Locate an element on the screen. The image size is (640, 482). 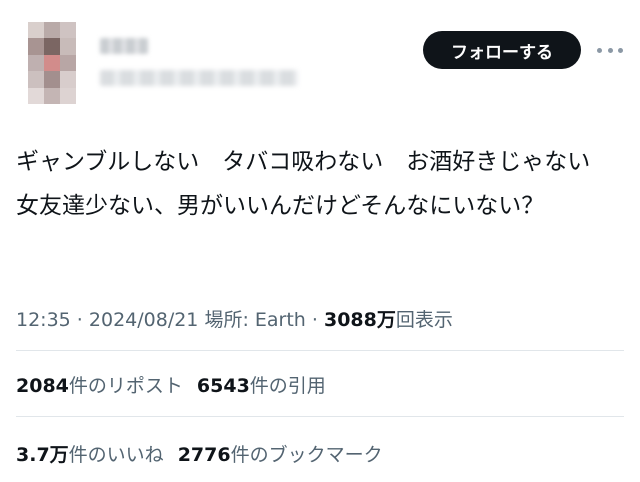
quotes-label: 件の引用 is located at coordinates (287, 386).